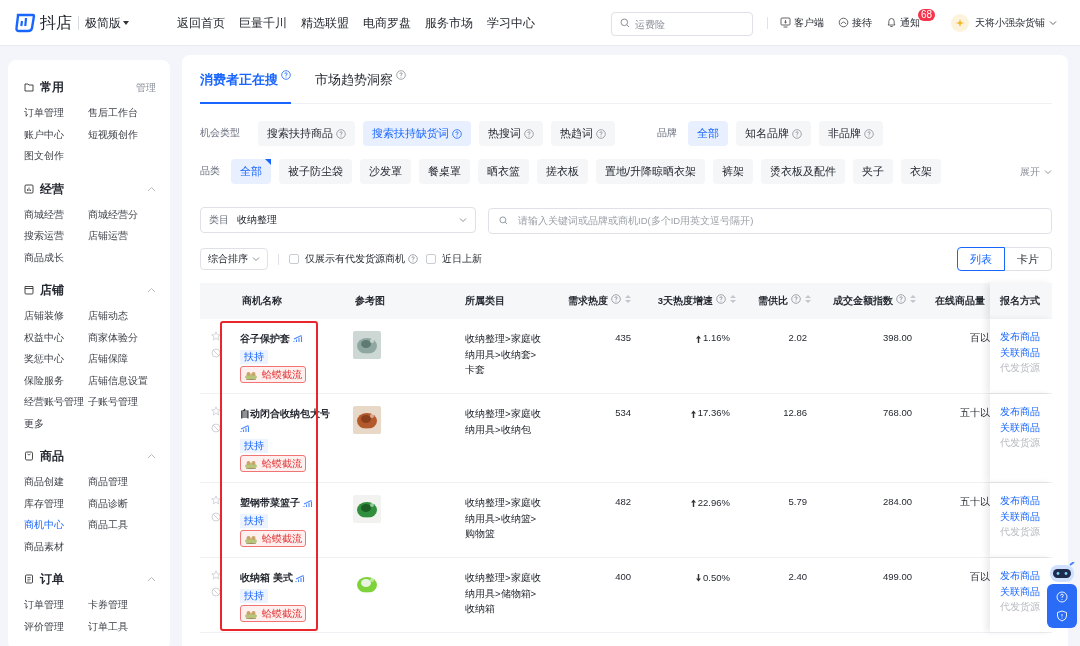 The height and width of the screenshot is (646, 1080). I want to click on sidebar-item: 店铺运营, so click(123, 236).